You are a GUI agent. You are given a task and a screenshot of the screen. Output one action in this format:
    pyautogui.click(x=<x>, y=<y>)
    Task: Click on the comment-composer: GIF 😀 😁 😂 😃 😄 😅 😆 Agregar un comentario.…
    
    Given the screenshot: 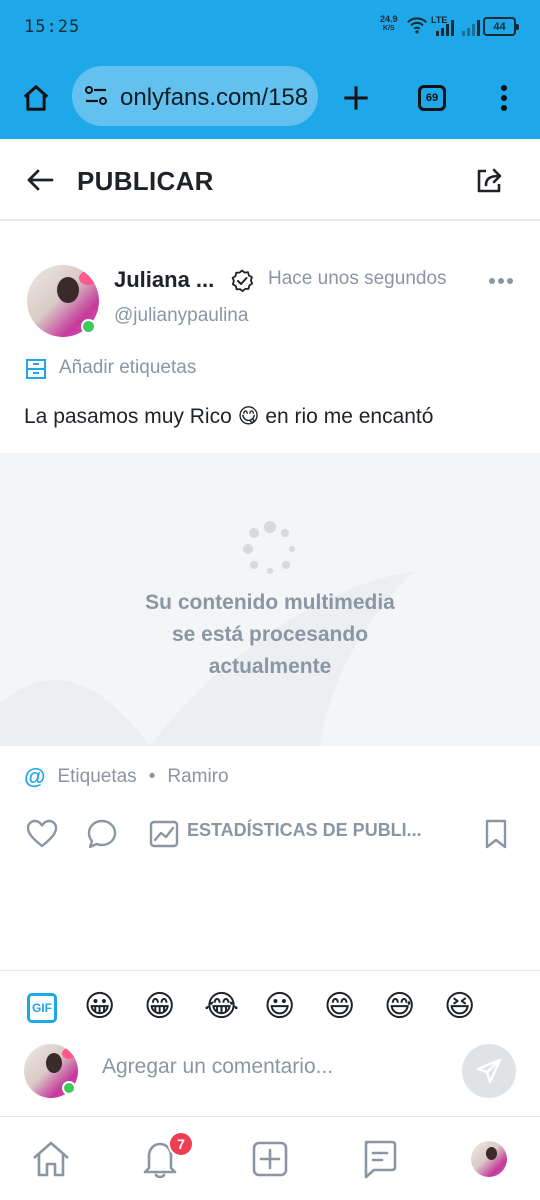 What is the action you would take?
    pyautogui.click(x=270, y=1042)
    